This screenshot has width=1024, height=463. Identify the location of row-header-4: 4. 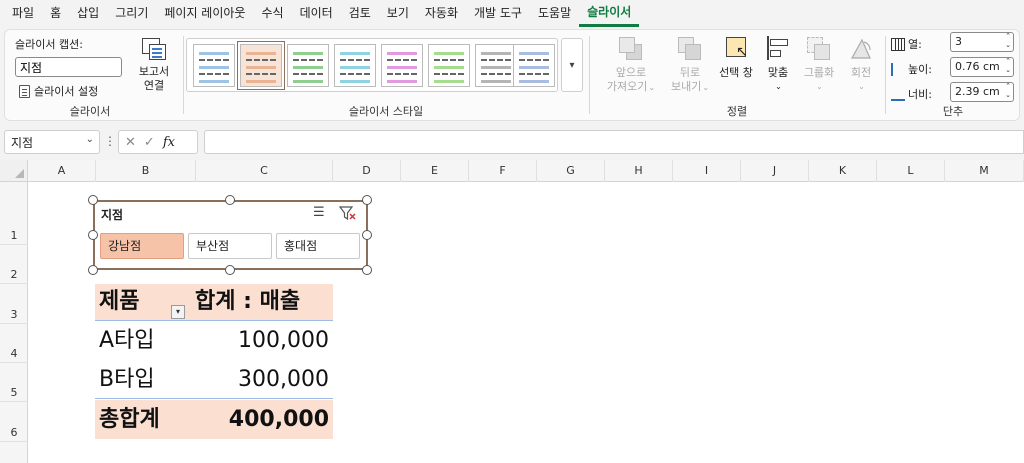
(14, 343).